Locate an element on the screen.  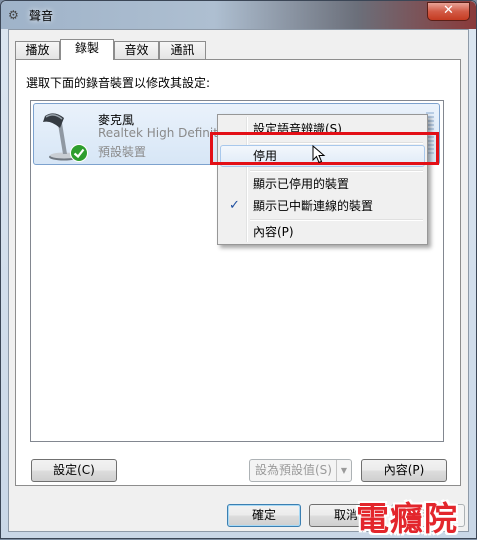
title-bar: ⚙ 聲音 ✕ is located at coordinates (238, 15).